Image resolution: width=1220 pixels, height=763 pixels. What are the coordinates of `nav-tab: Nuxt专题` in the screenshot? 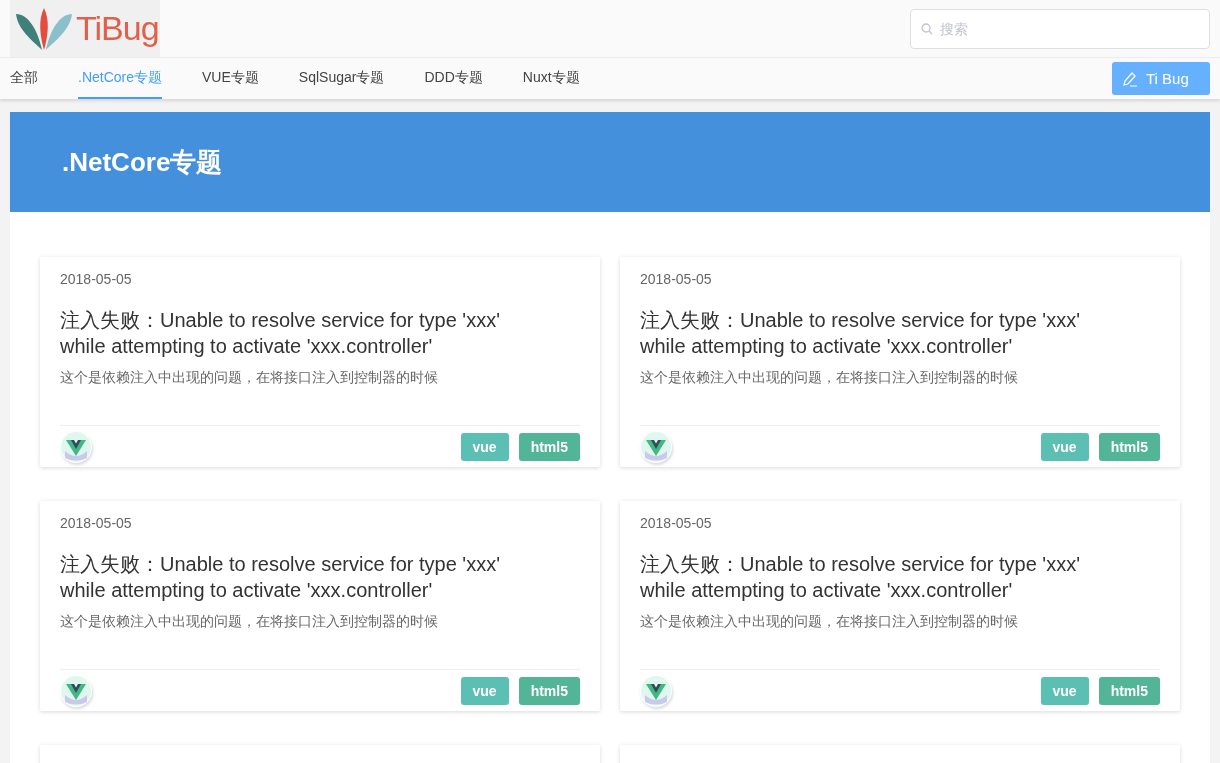 It's located at (551, 78).